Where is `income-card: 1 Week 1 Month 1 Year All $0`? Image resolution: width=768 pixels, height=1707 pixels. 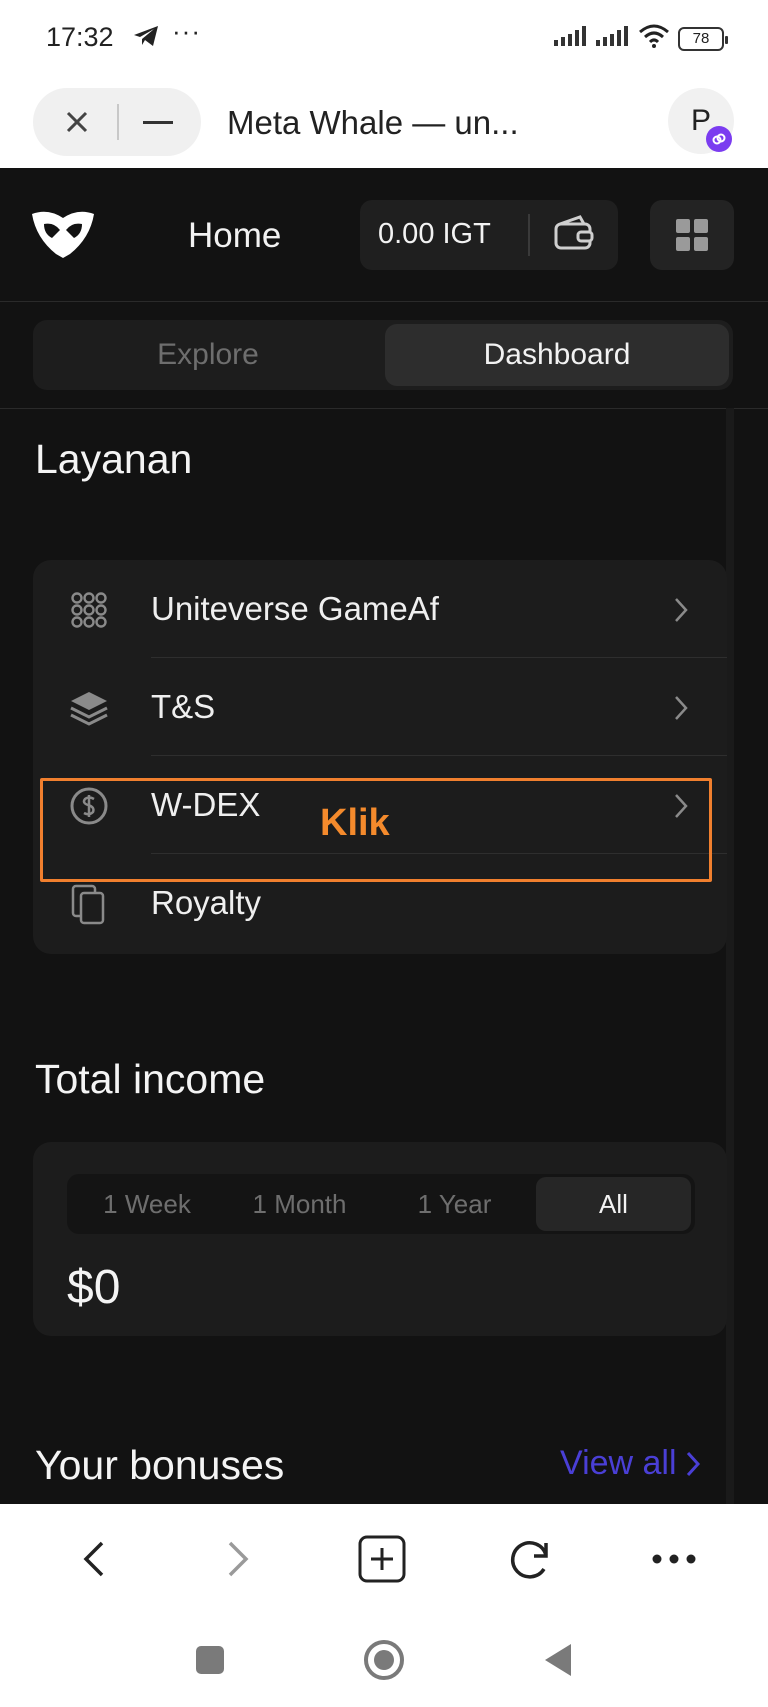 income-card: 1 Week 1 Month 1 Year All $0 is located at coordinates (380, 1239).